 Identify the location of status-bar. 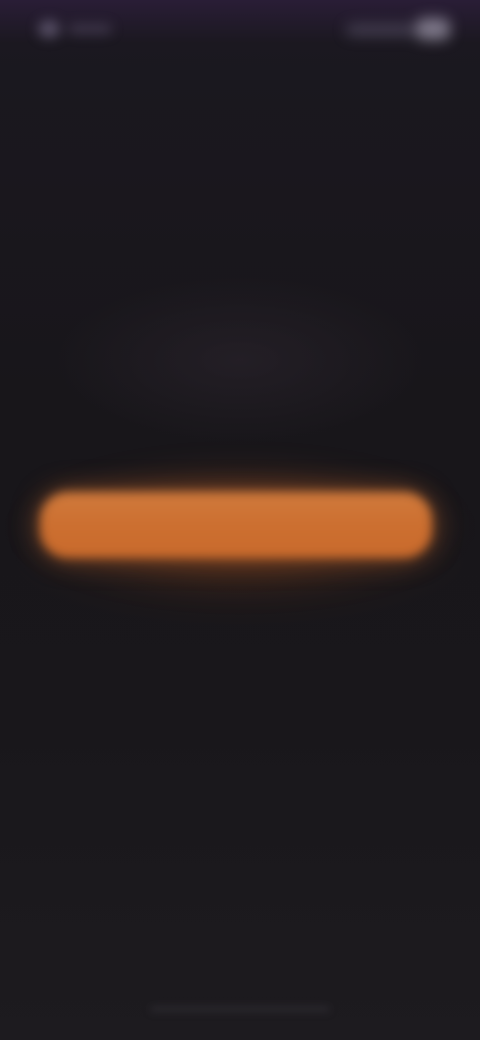
(240, 30).